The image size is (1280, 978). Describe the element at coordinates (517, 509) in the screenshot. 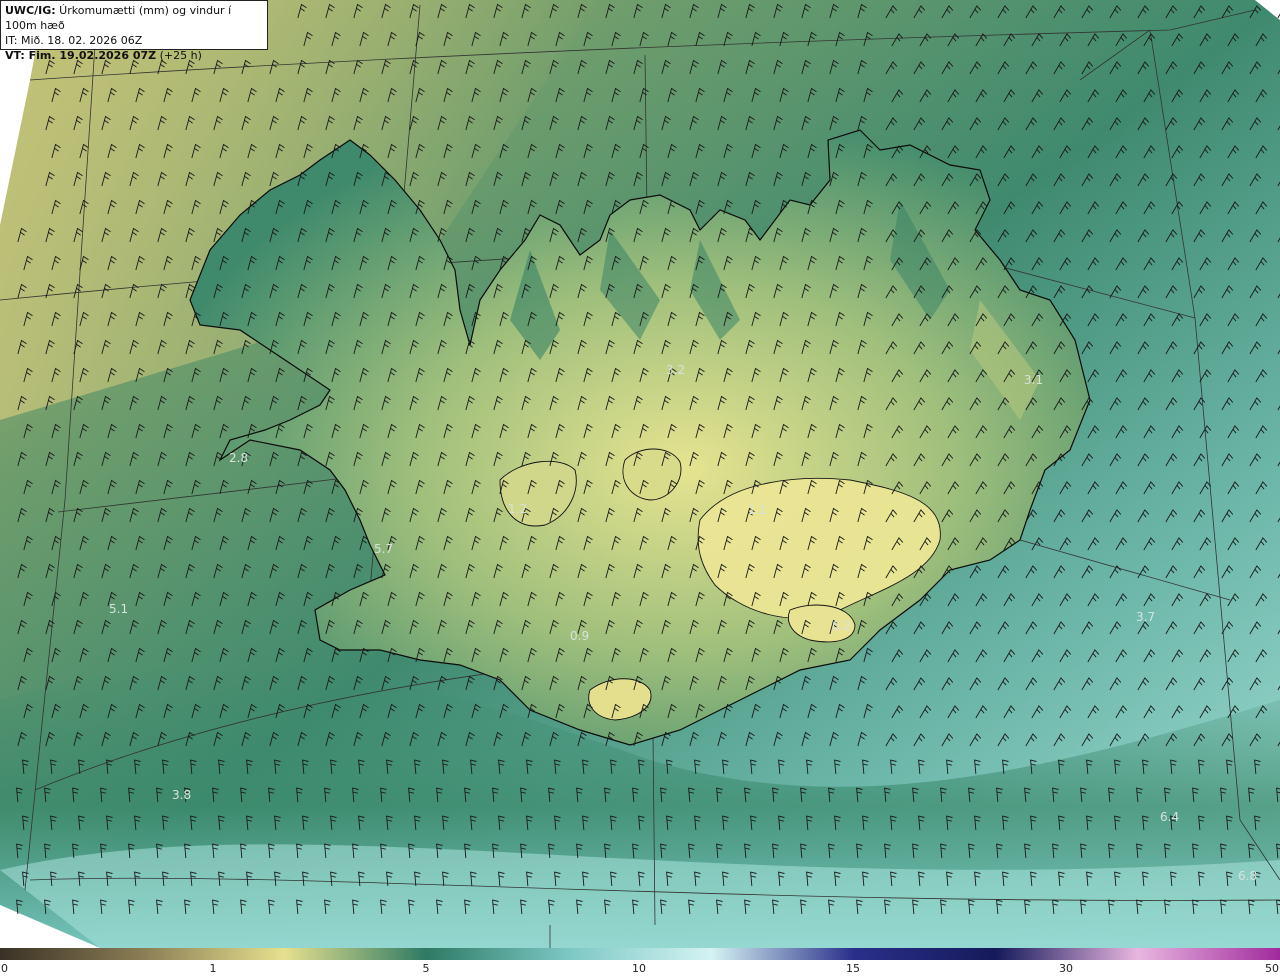

I see `value-label: 1.2` at that location.